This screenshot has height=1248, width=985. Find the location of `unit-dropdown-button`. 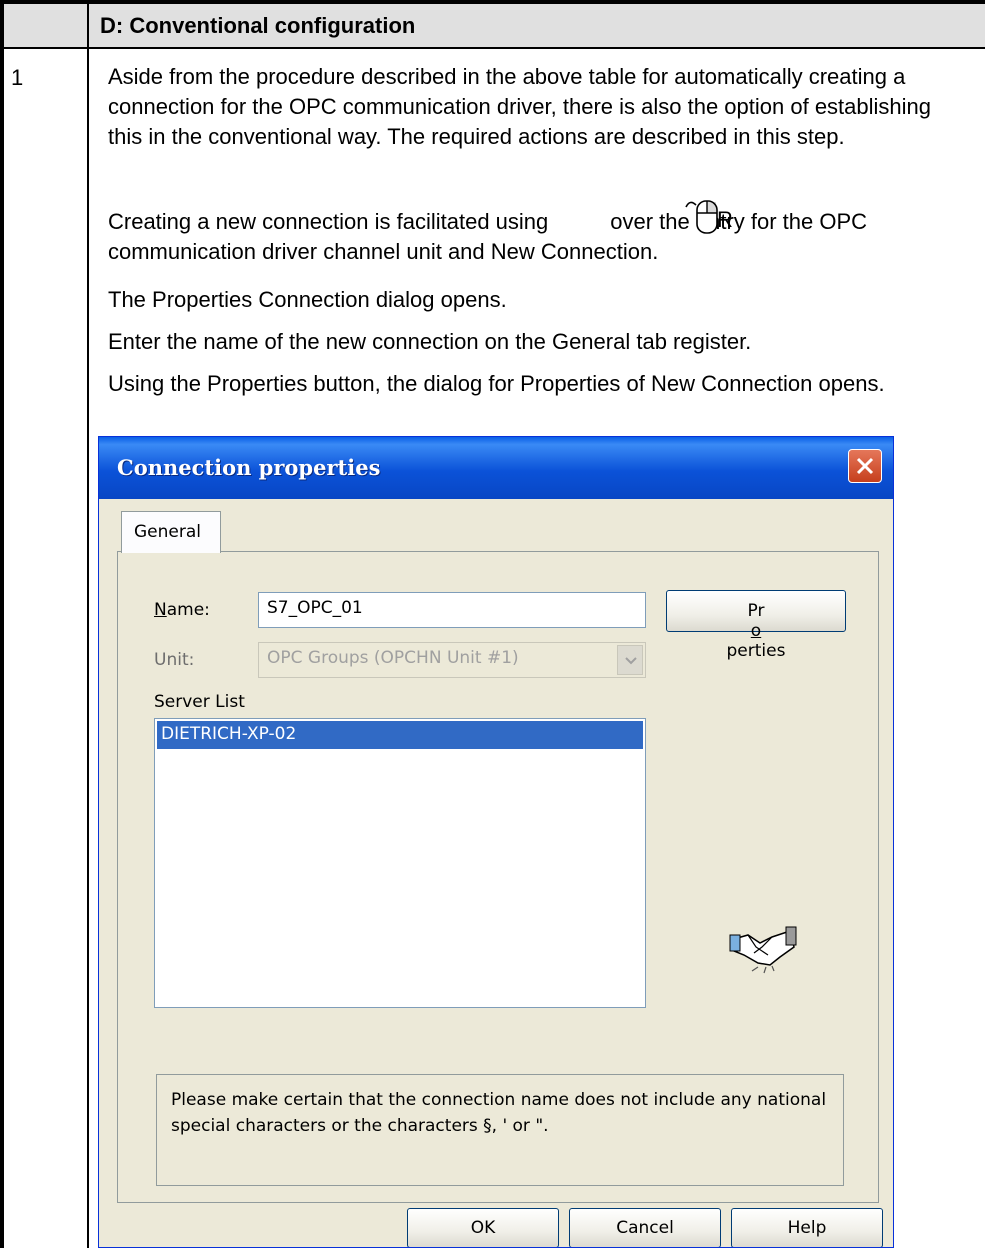

unit-dropdown-button is located at coordinates (630, 660).